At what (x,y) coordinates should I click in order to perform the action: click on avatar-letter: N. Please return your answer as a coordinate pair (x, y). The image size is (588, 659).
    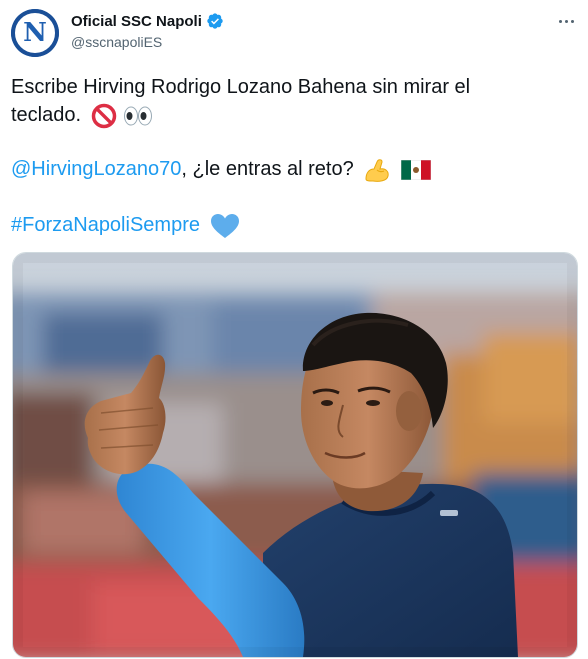
    Looking at the image, I should click on (35, 33).